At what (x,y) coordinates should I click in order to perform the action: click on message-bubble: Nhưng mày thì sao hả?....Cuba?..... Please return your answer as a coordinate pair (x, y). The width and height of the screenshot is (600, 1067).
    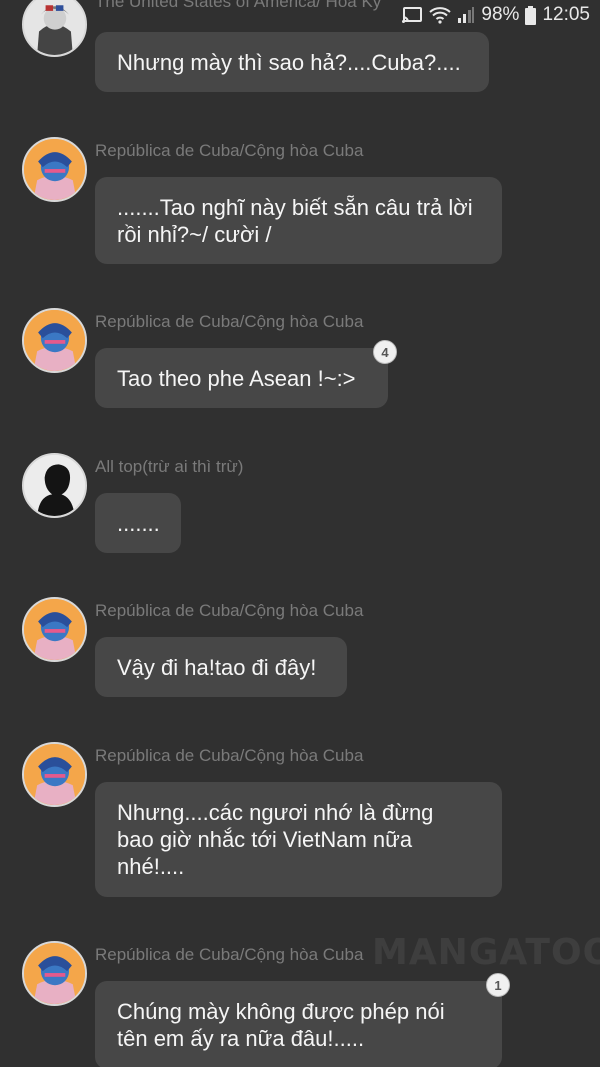
    Looking at the image, I should click on (292, 62).